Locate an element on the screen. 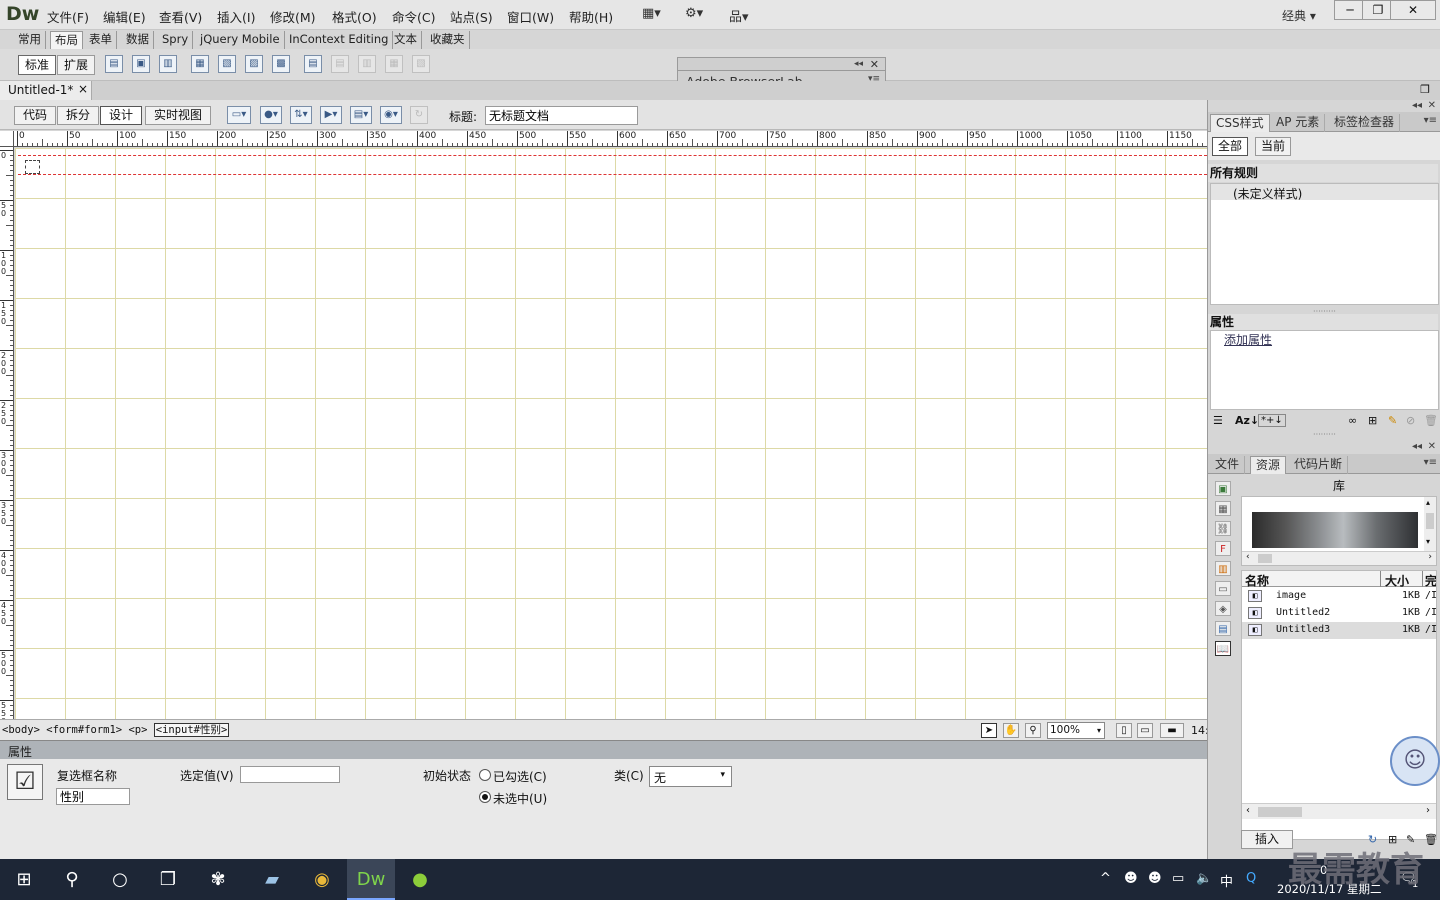  checked-value-input is located at coordinates (290, 774).